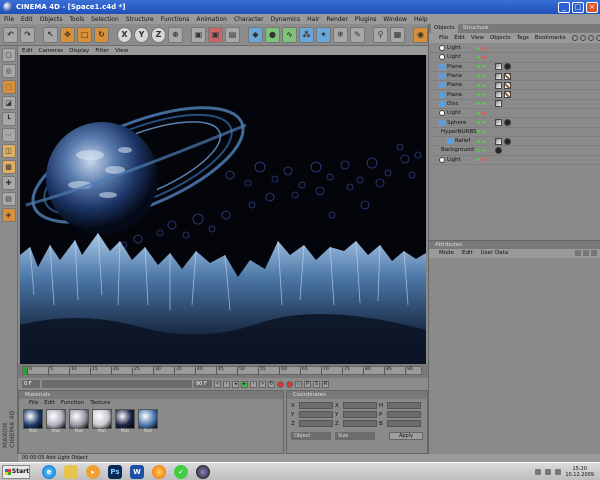  What do you see at coordinates (253, 384) in the screenshot?
I see `next-key-icon: ›` at bounding box center [253, 384].